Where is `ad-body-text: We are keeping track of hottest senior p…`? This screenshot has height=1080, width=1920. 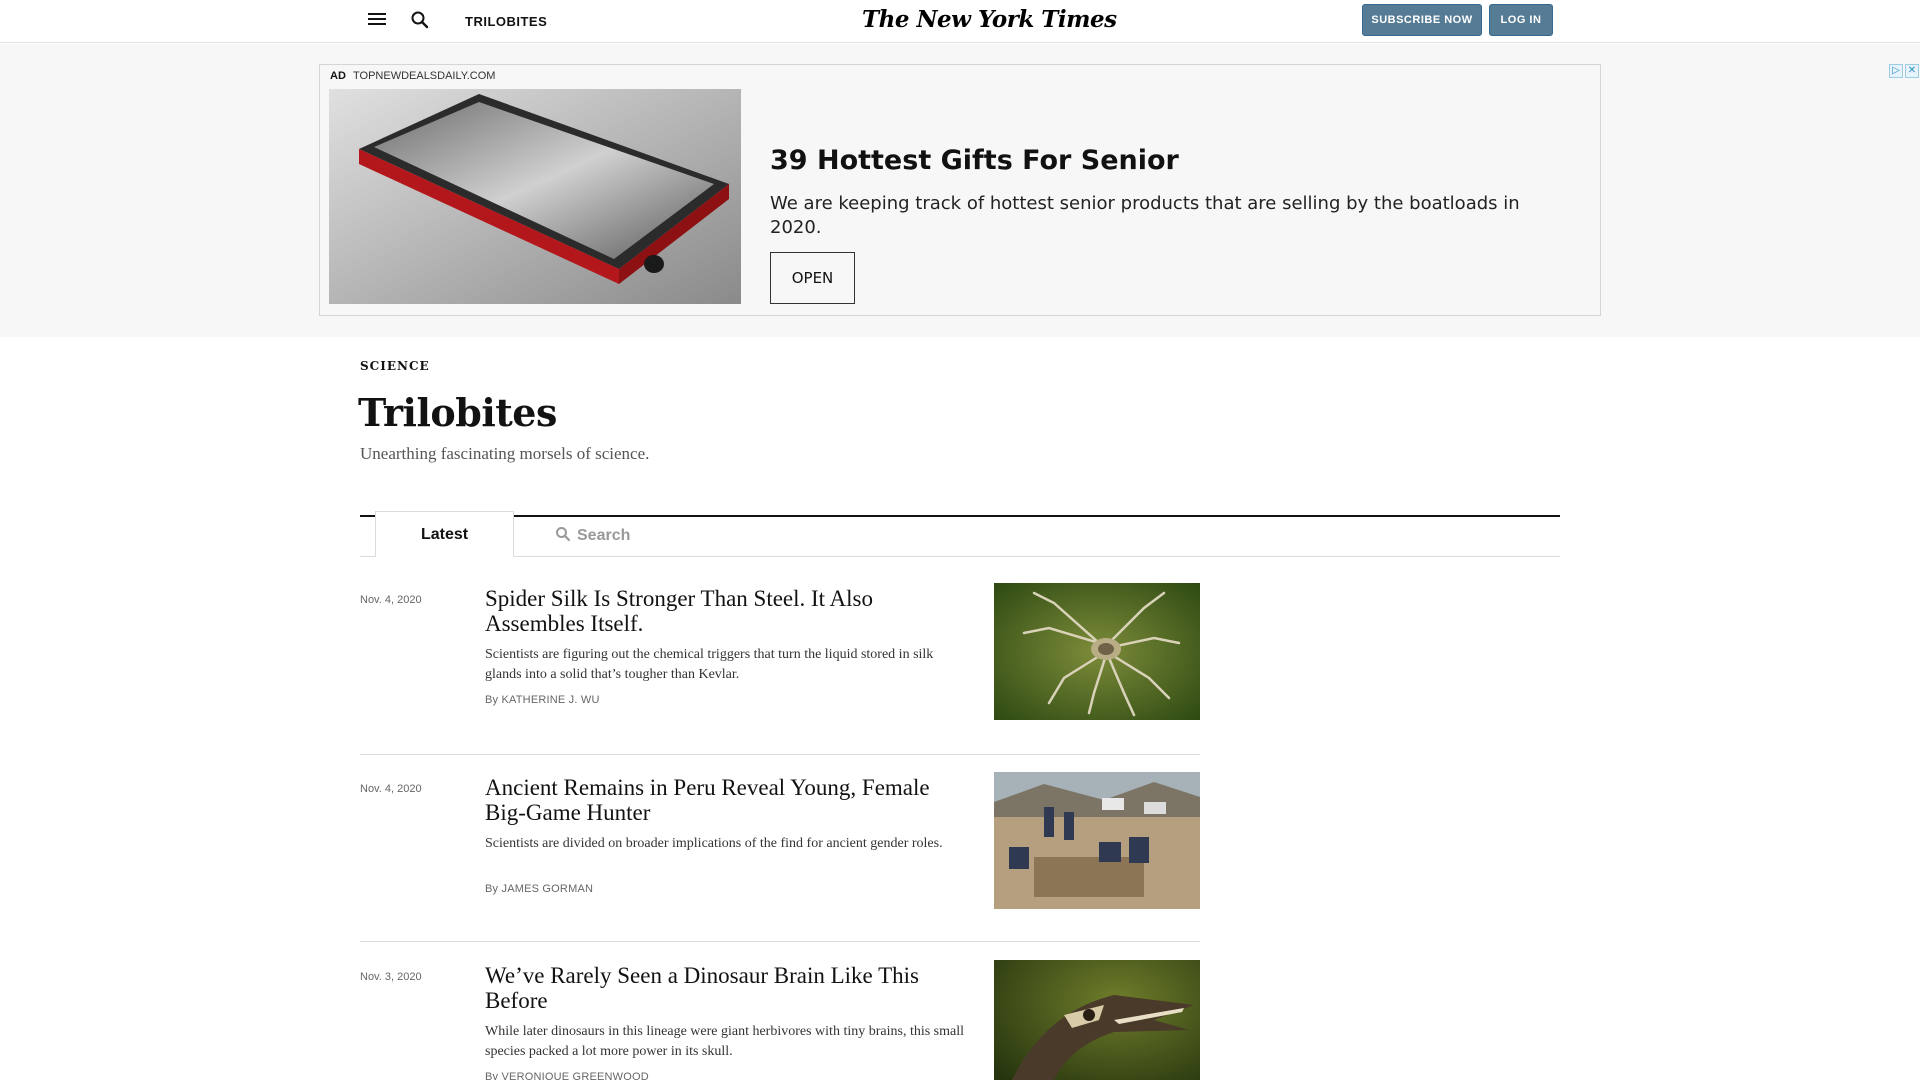 ad-body-text: We are keeping track of hottest senior p… is located at coordinates (1145, 215).